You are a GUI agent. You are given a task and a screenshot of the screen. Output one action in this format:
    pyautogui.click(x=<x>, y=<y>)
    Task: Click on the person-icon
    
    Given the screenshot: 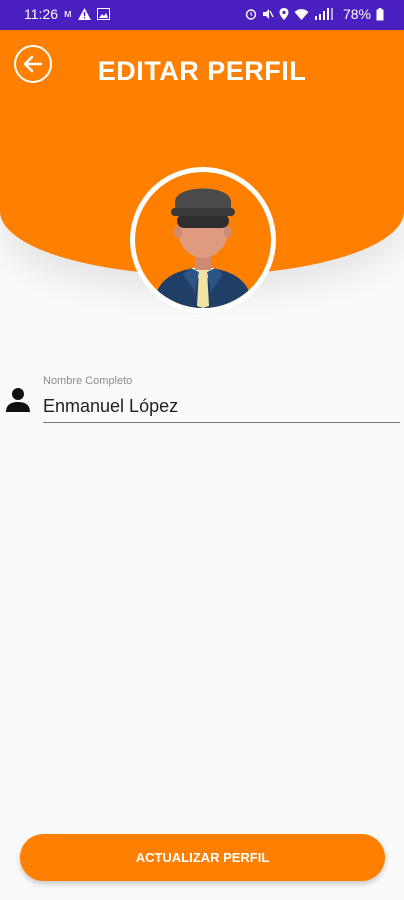 What is the action you would take?
    pyautogui.click(x=18, y=400)
    